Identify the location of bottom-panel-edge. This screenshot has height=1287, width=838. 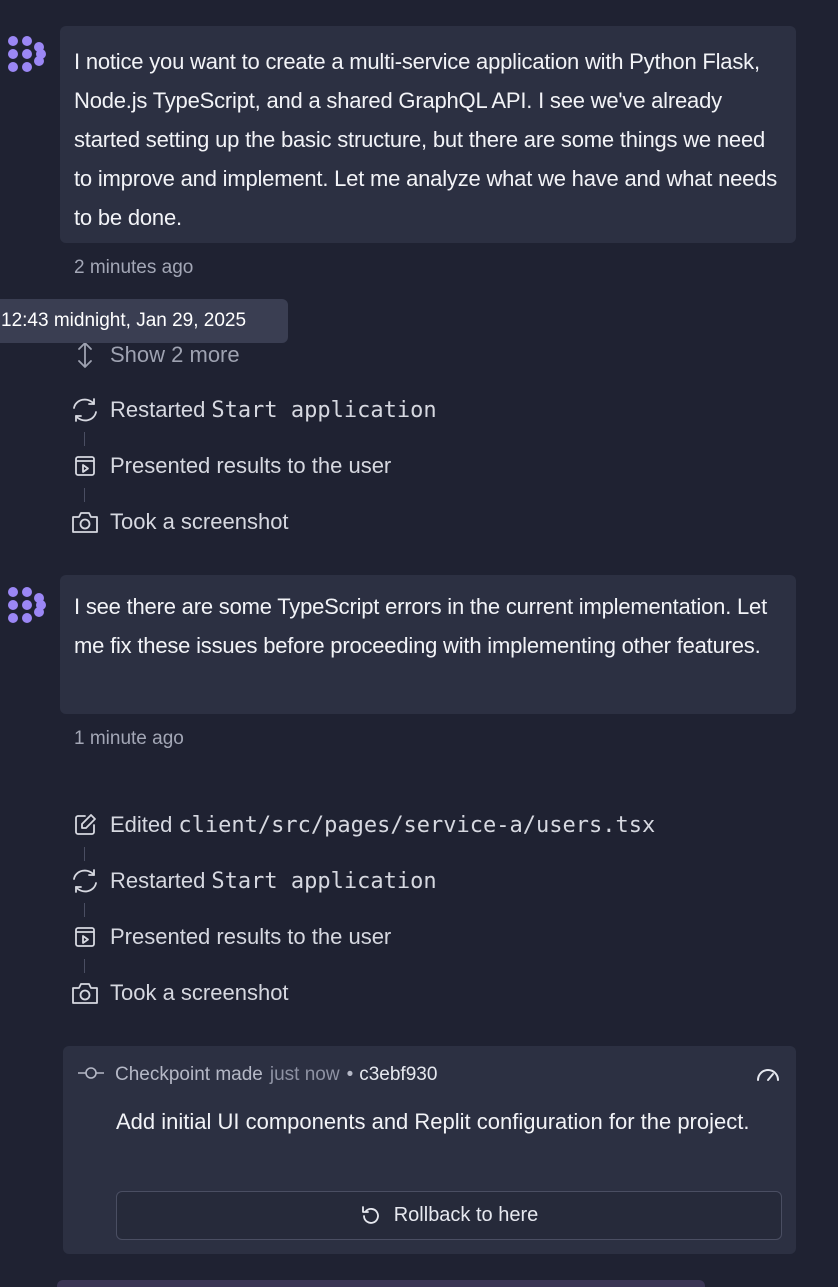
(381, 1283).